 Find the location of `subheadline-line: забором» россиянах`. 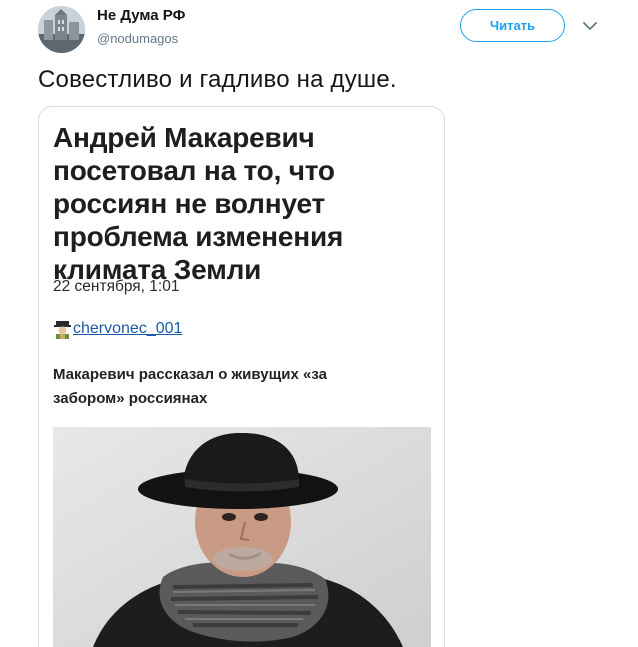

subheadline-line: забором» россиянах is located at coordinates (130, 398).